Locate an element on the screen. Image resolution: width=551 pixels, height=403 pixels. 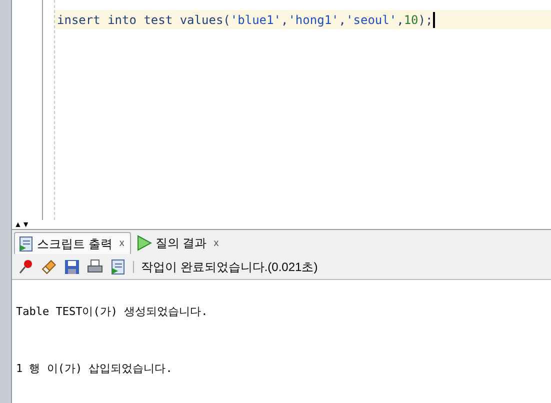
status-message: 작업이 완료되었습니다.(0.021초) is located at coordinates (229, 267).